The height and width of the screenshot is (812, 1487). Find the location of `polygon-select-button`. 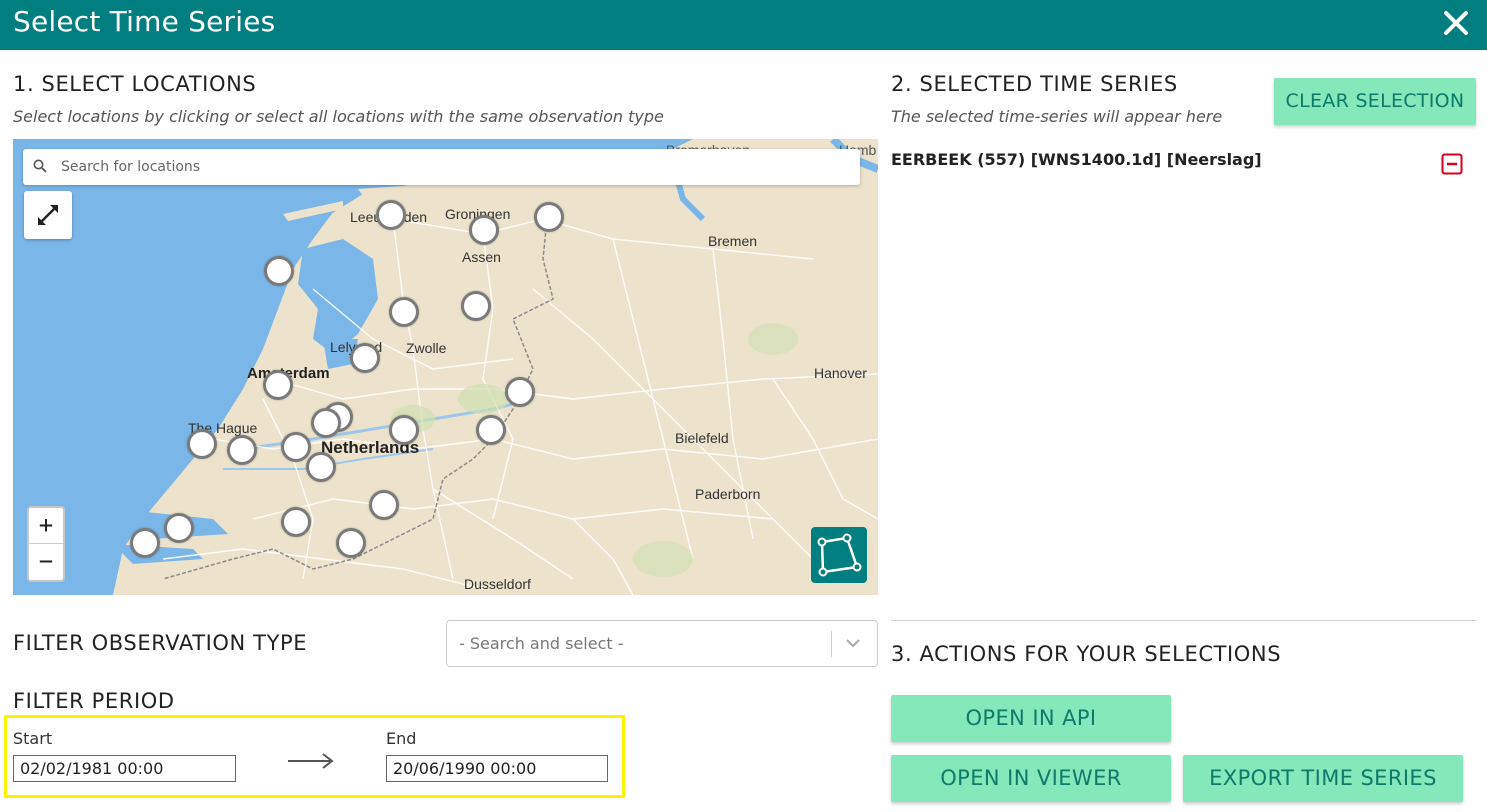

polygon-select-button is located at coordinates (839, 555).